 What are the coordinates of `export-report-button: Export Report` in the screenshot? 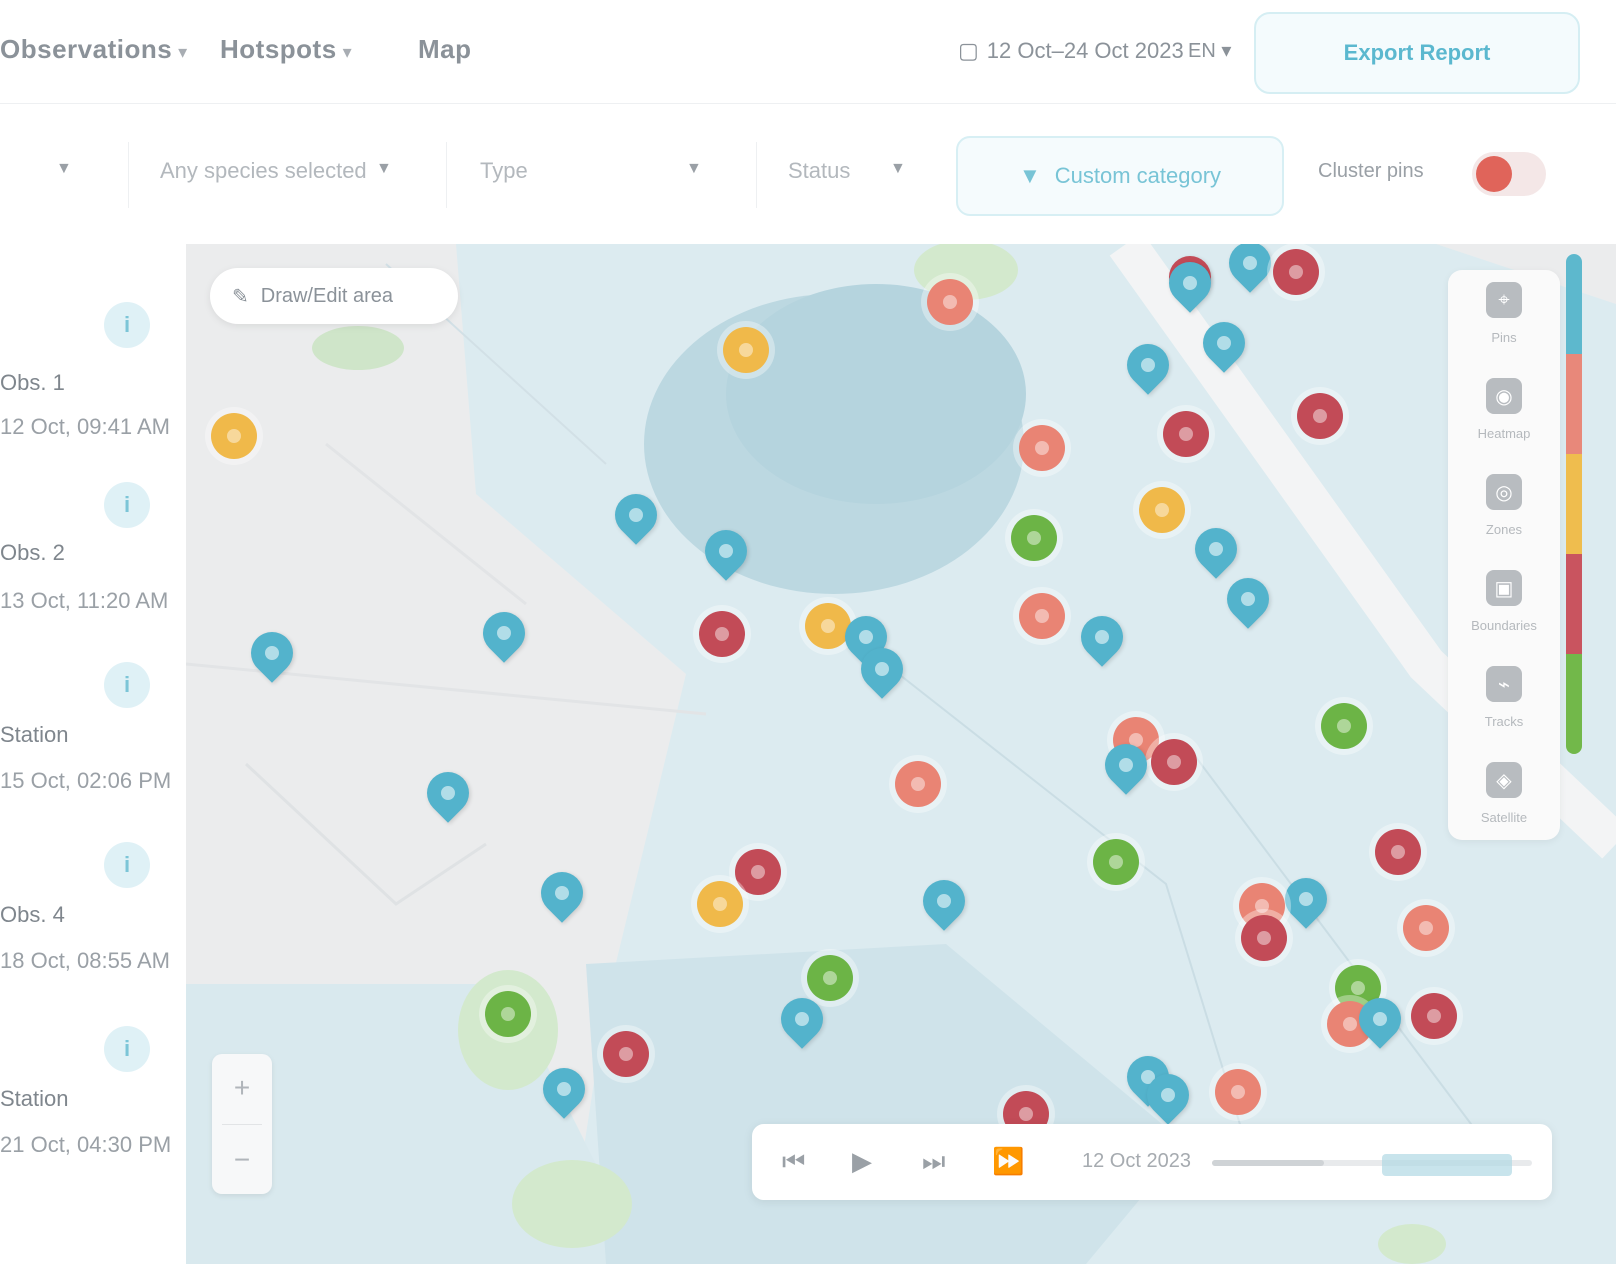 It's located at (1417, 53).